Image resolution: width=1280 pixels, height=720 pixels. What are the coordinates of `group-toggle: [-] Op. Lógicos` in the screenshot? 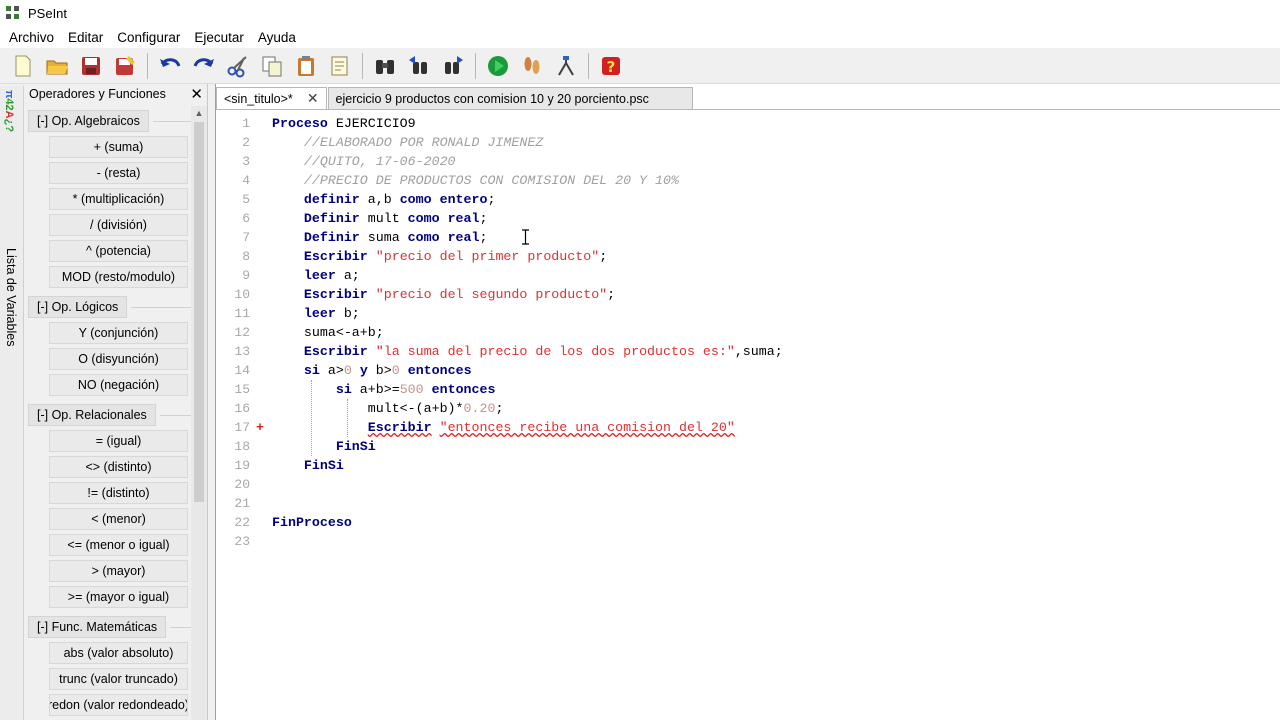 It's located at (78, 307).